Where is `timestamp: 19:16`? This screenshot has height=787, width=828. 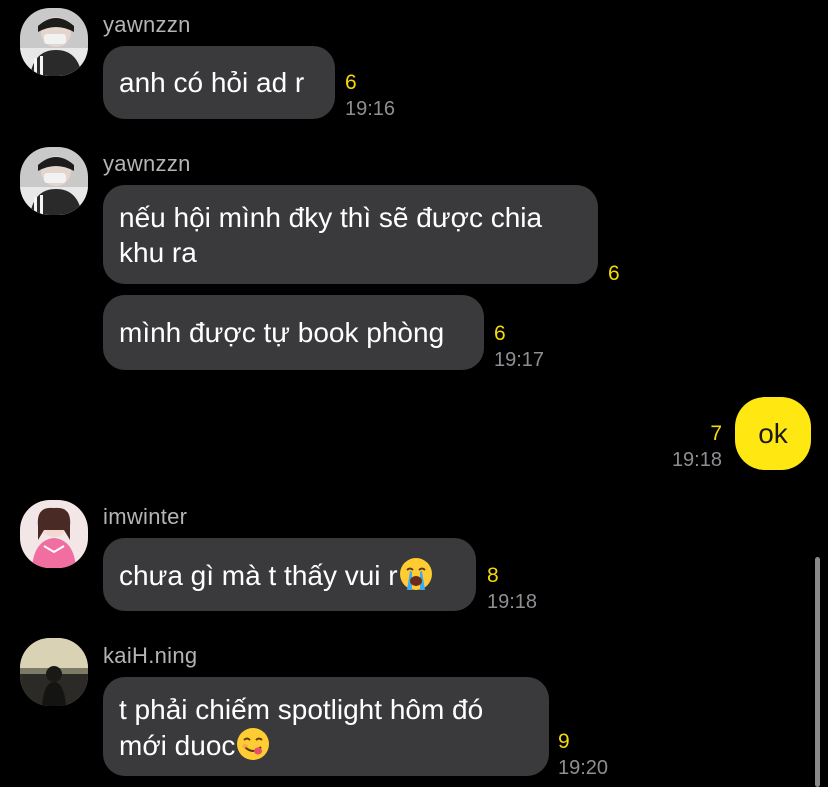
timestamp: 19:16 is located at coordinates (370, 109).